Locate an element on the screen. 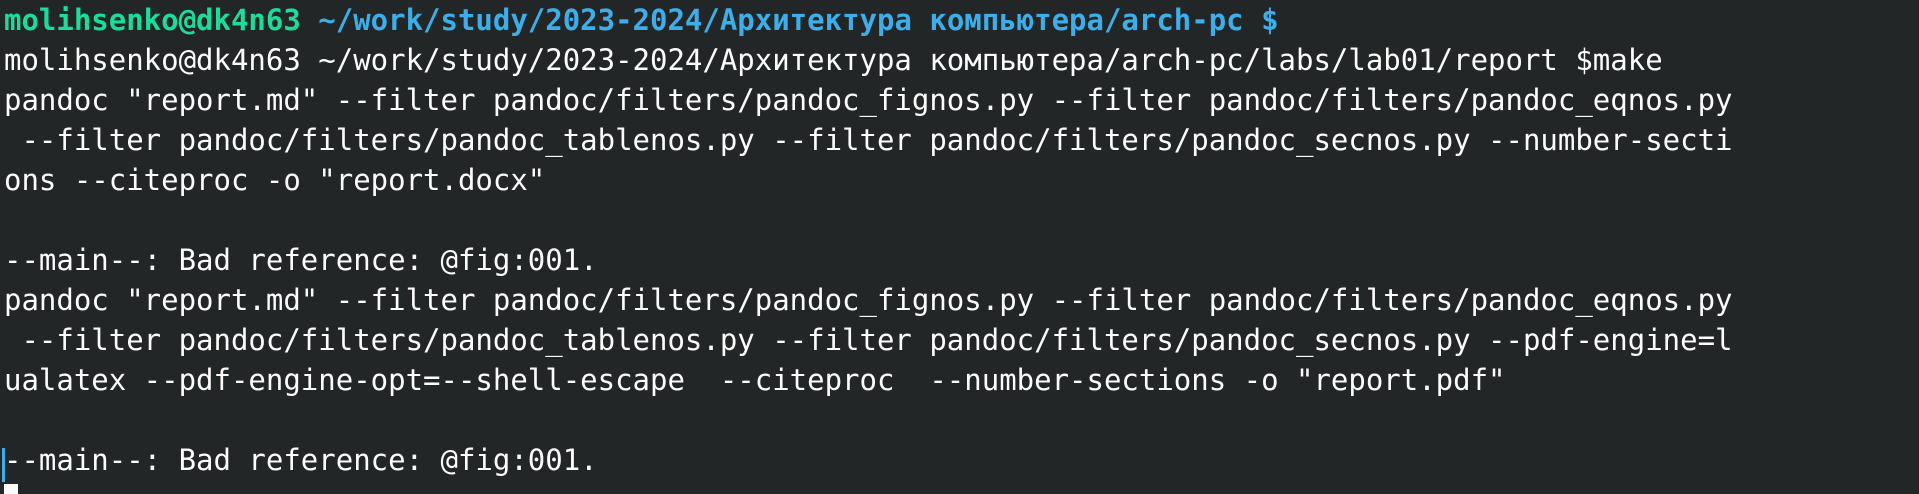  prompt-sign: $ is located at coordinates (1270, 20).